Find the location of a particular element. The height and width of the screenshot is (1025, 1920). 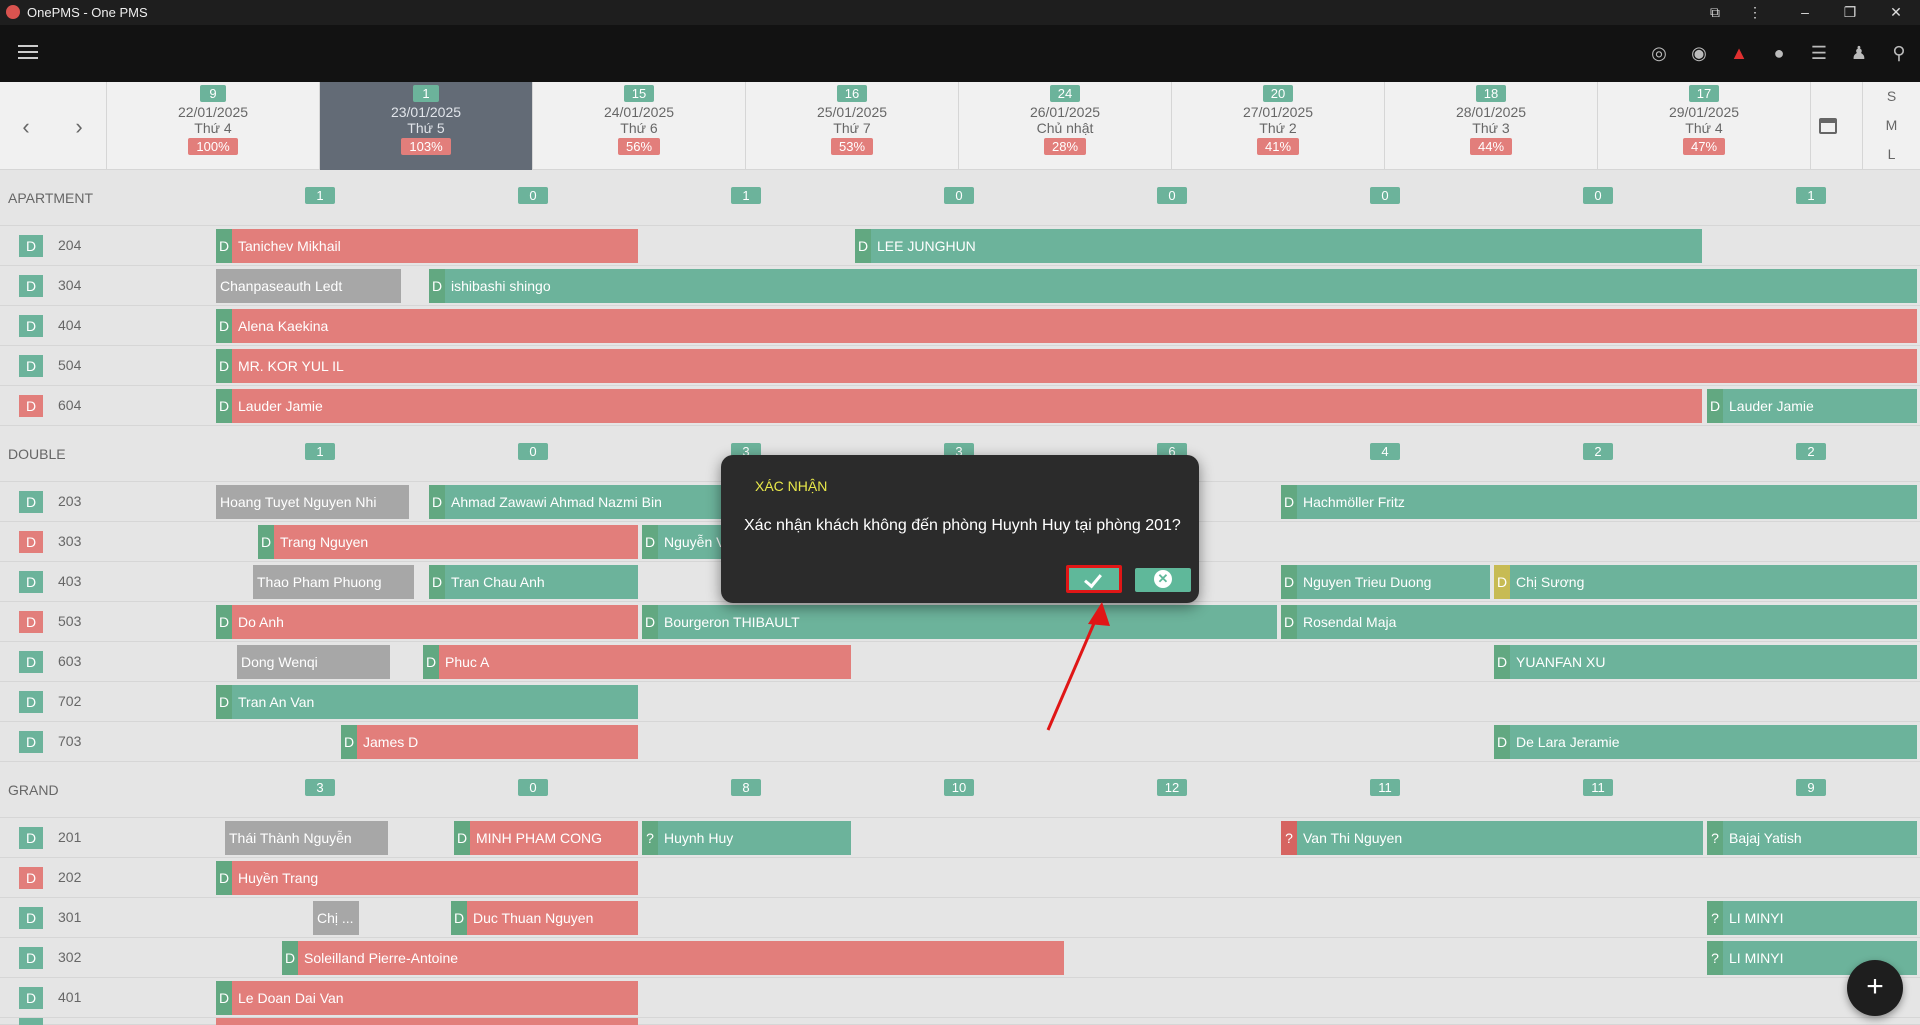

dialog-title: XÁC NHẬN is located at coordinates (791, 486).